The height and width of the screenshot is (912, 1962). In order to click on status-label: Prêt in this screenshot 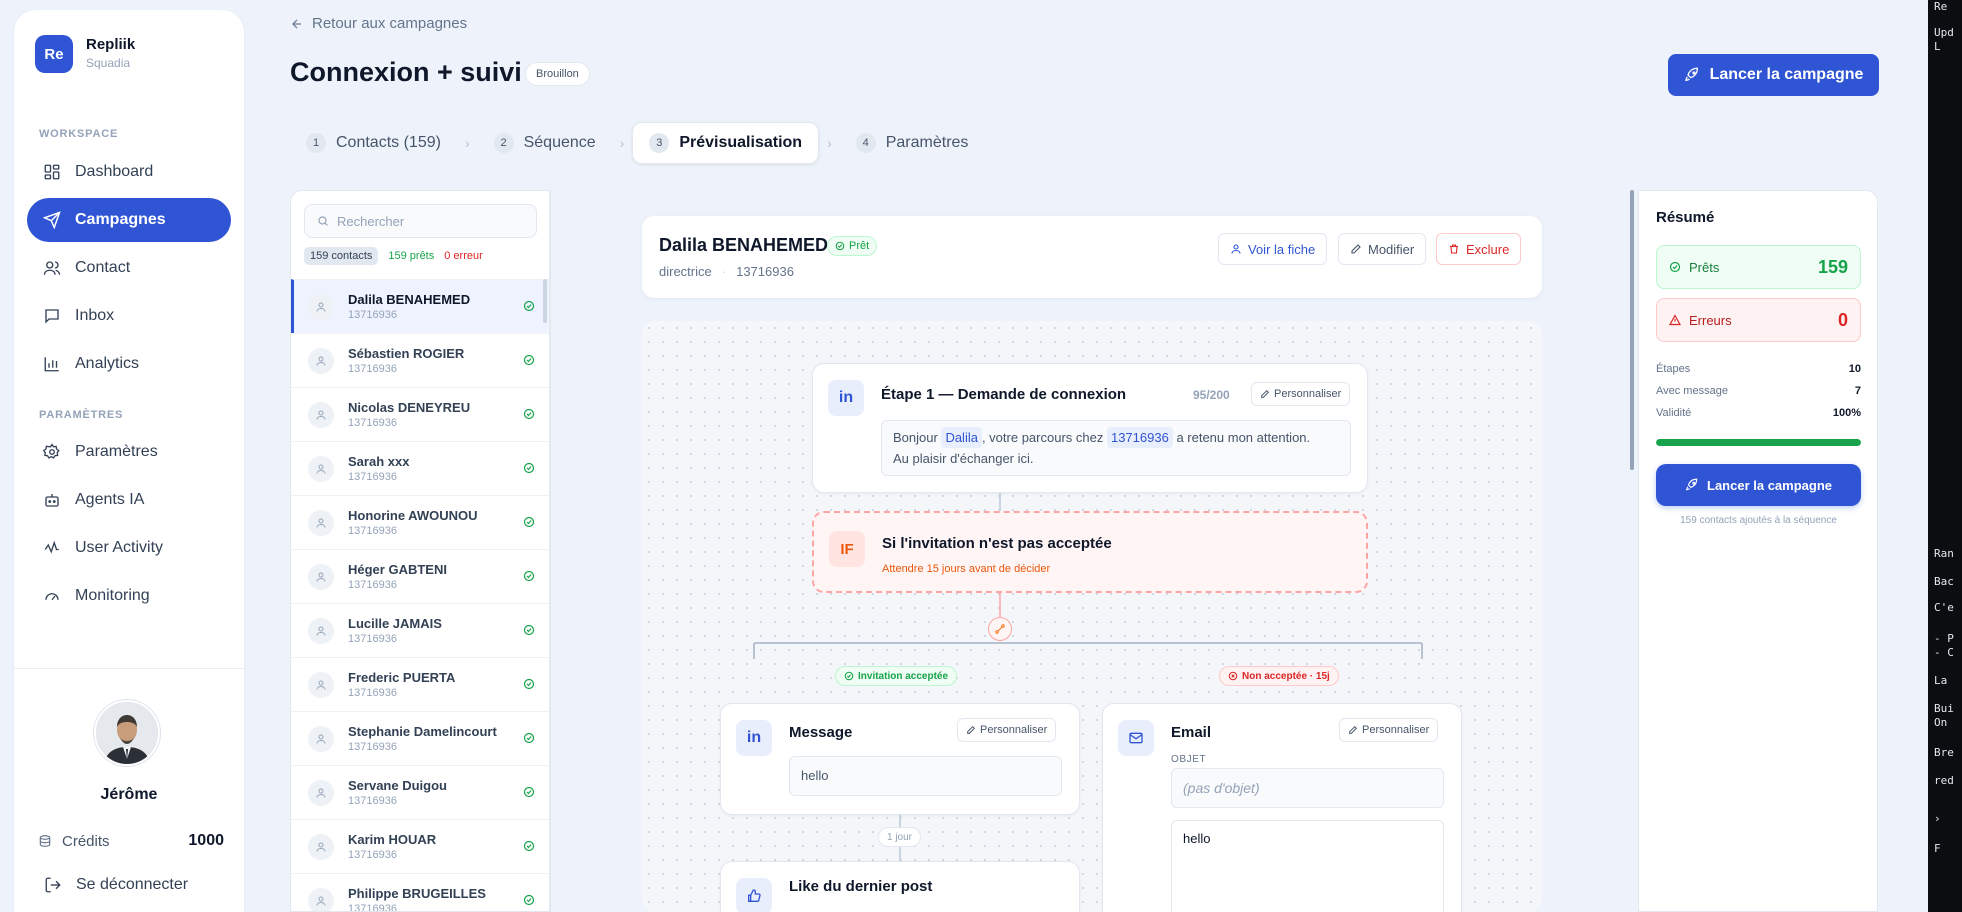, I will do `click(859, 246)`.